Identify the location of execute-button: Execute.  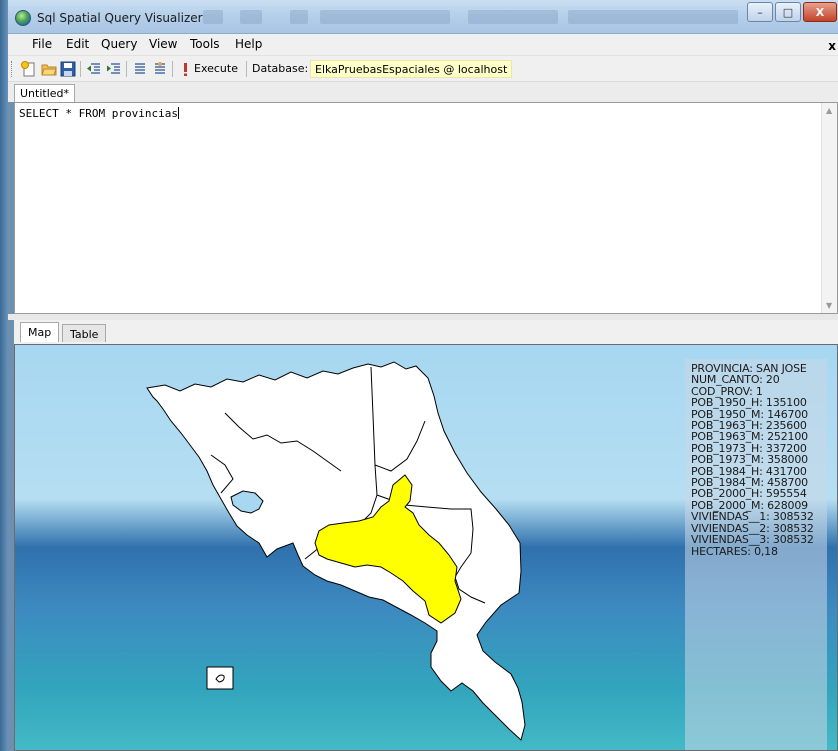
(216, 68).